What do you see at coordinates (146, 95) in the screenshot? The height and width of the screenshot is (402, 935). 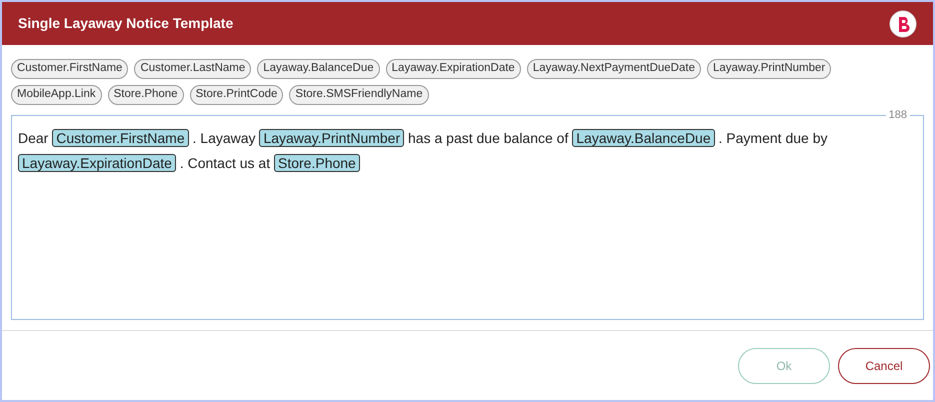 I see `field-chip: Store.Phone` at bounding box center [146, 95].